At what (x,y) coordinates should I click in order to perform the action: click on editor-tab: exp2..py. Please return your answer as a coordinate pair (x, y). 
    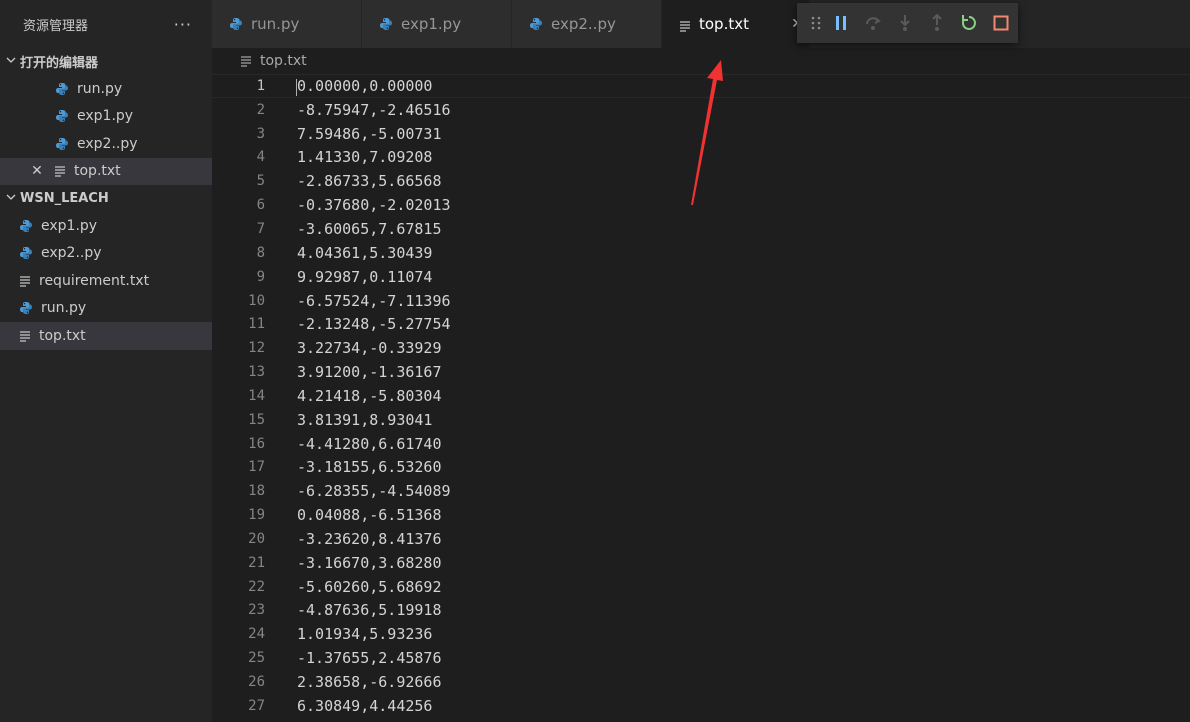
    Looking at the image, I should click on (587, 24).